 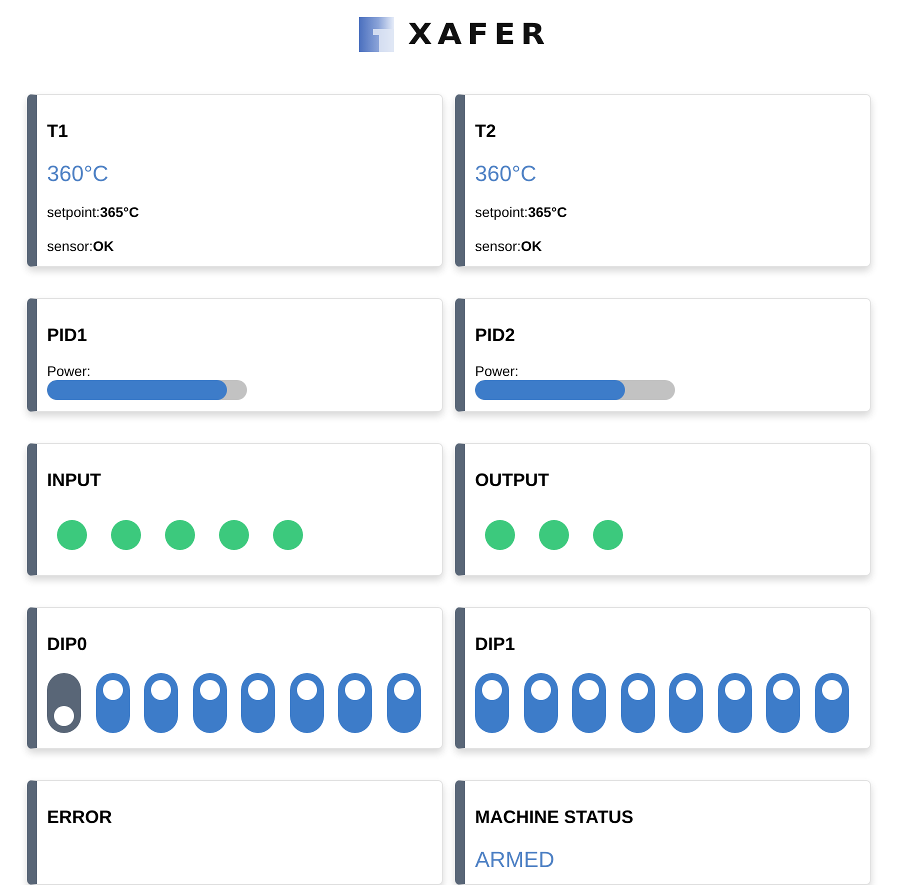 I want to click on card-title: DIP0, so click(x=67, y=644).